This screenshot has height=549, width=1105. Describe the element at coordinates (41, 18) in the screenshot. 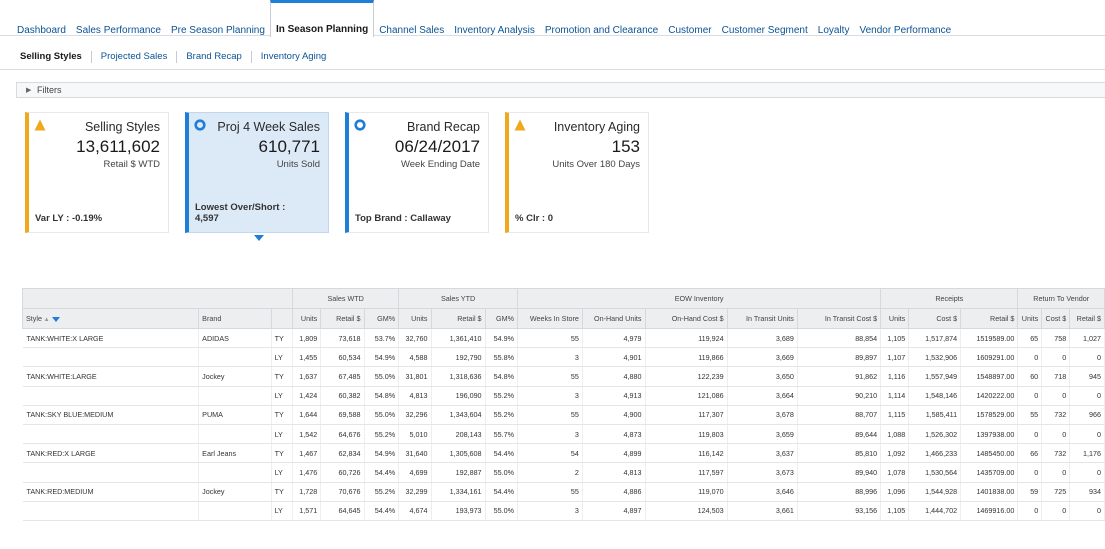

I see `tab-dashboard: Dashboard` at that location.